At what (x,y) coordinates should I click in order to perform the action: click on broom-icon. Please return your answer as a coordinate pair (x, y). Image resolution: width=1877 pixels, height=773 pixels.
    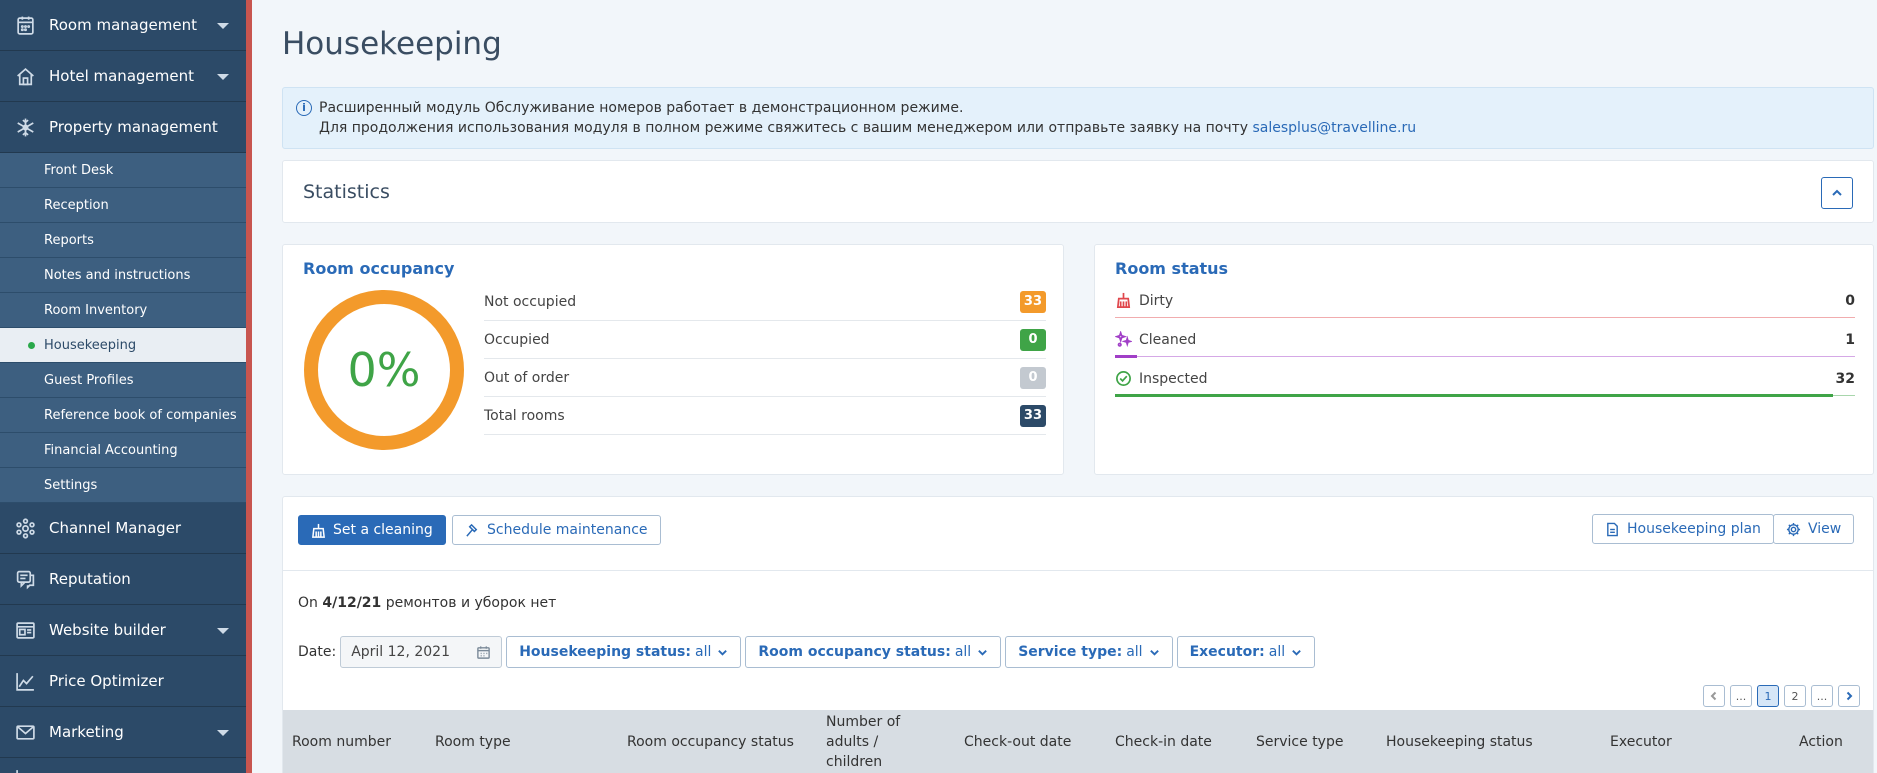
    Looking at the image, I should click on (318, 530).